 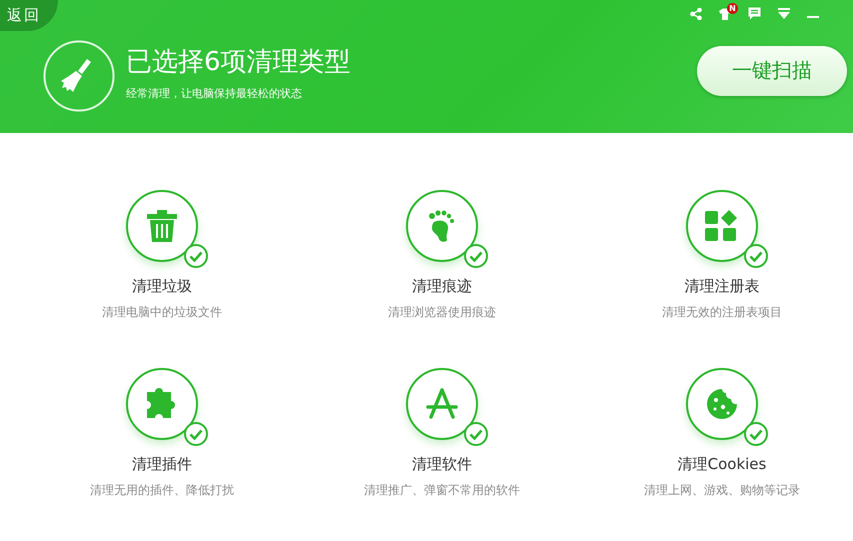 What do you see at coordinates (239, 62) in the screenshot?
I see `header-title: 已选择6项清理类型` at bounding box center [239, 62].